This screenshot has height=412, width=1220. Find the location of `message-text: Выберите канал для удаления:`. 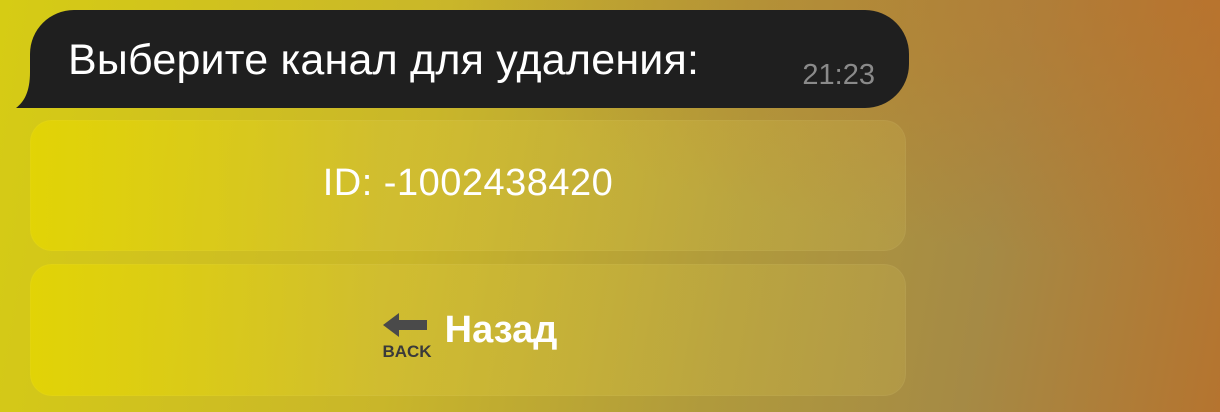

message-text: Выберите канал для удаления: is located at coordinates (384, 60).